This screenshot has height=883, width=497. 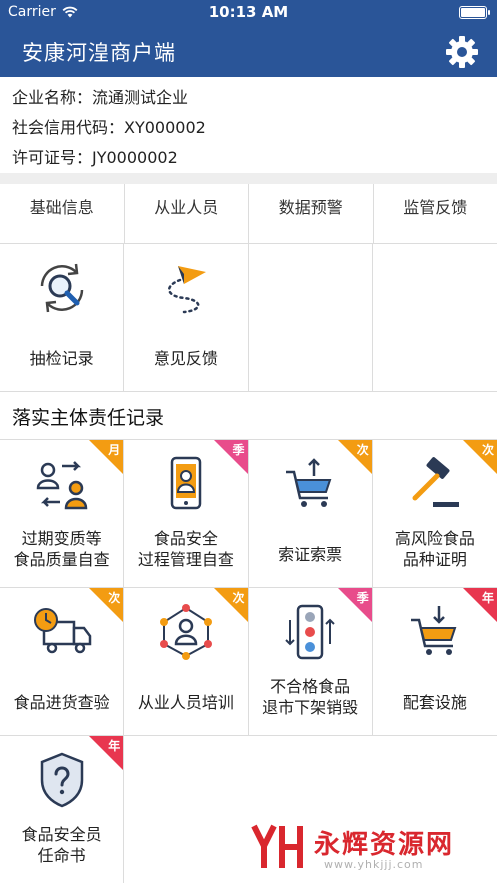 What do you see at coordinates (186, 318) in the screenshot?
I see `feedback-button: 意见反馈` at bounding box center [186, 318].